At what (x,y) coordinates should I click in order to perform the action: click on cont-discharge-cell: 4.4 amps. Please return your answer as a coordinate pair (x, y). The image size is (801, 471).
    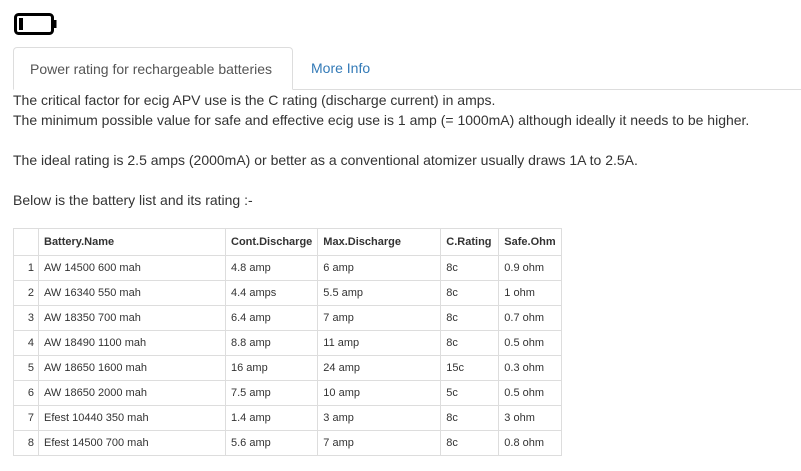
    Looking at the image, I should click on (271, 293).